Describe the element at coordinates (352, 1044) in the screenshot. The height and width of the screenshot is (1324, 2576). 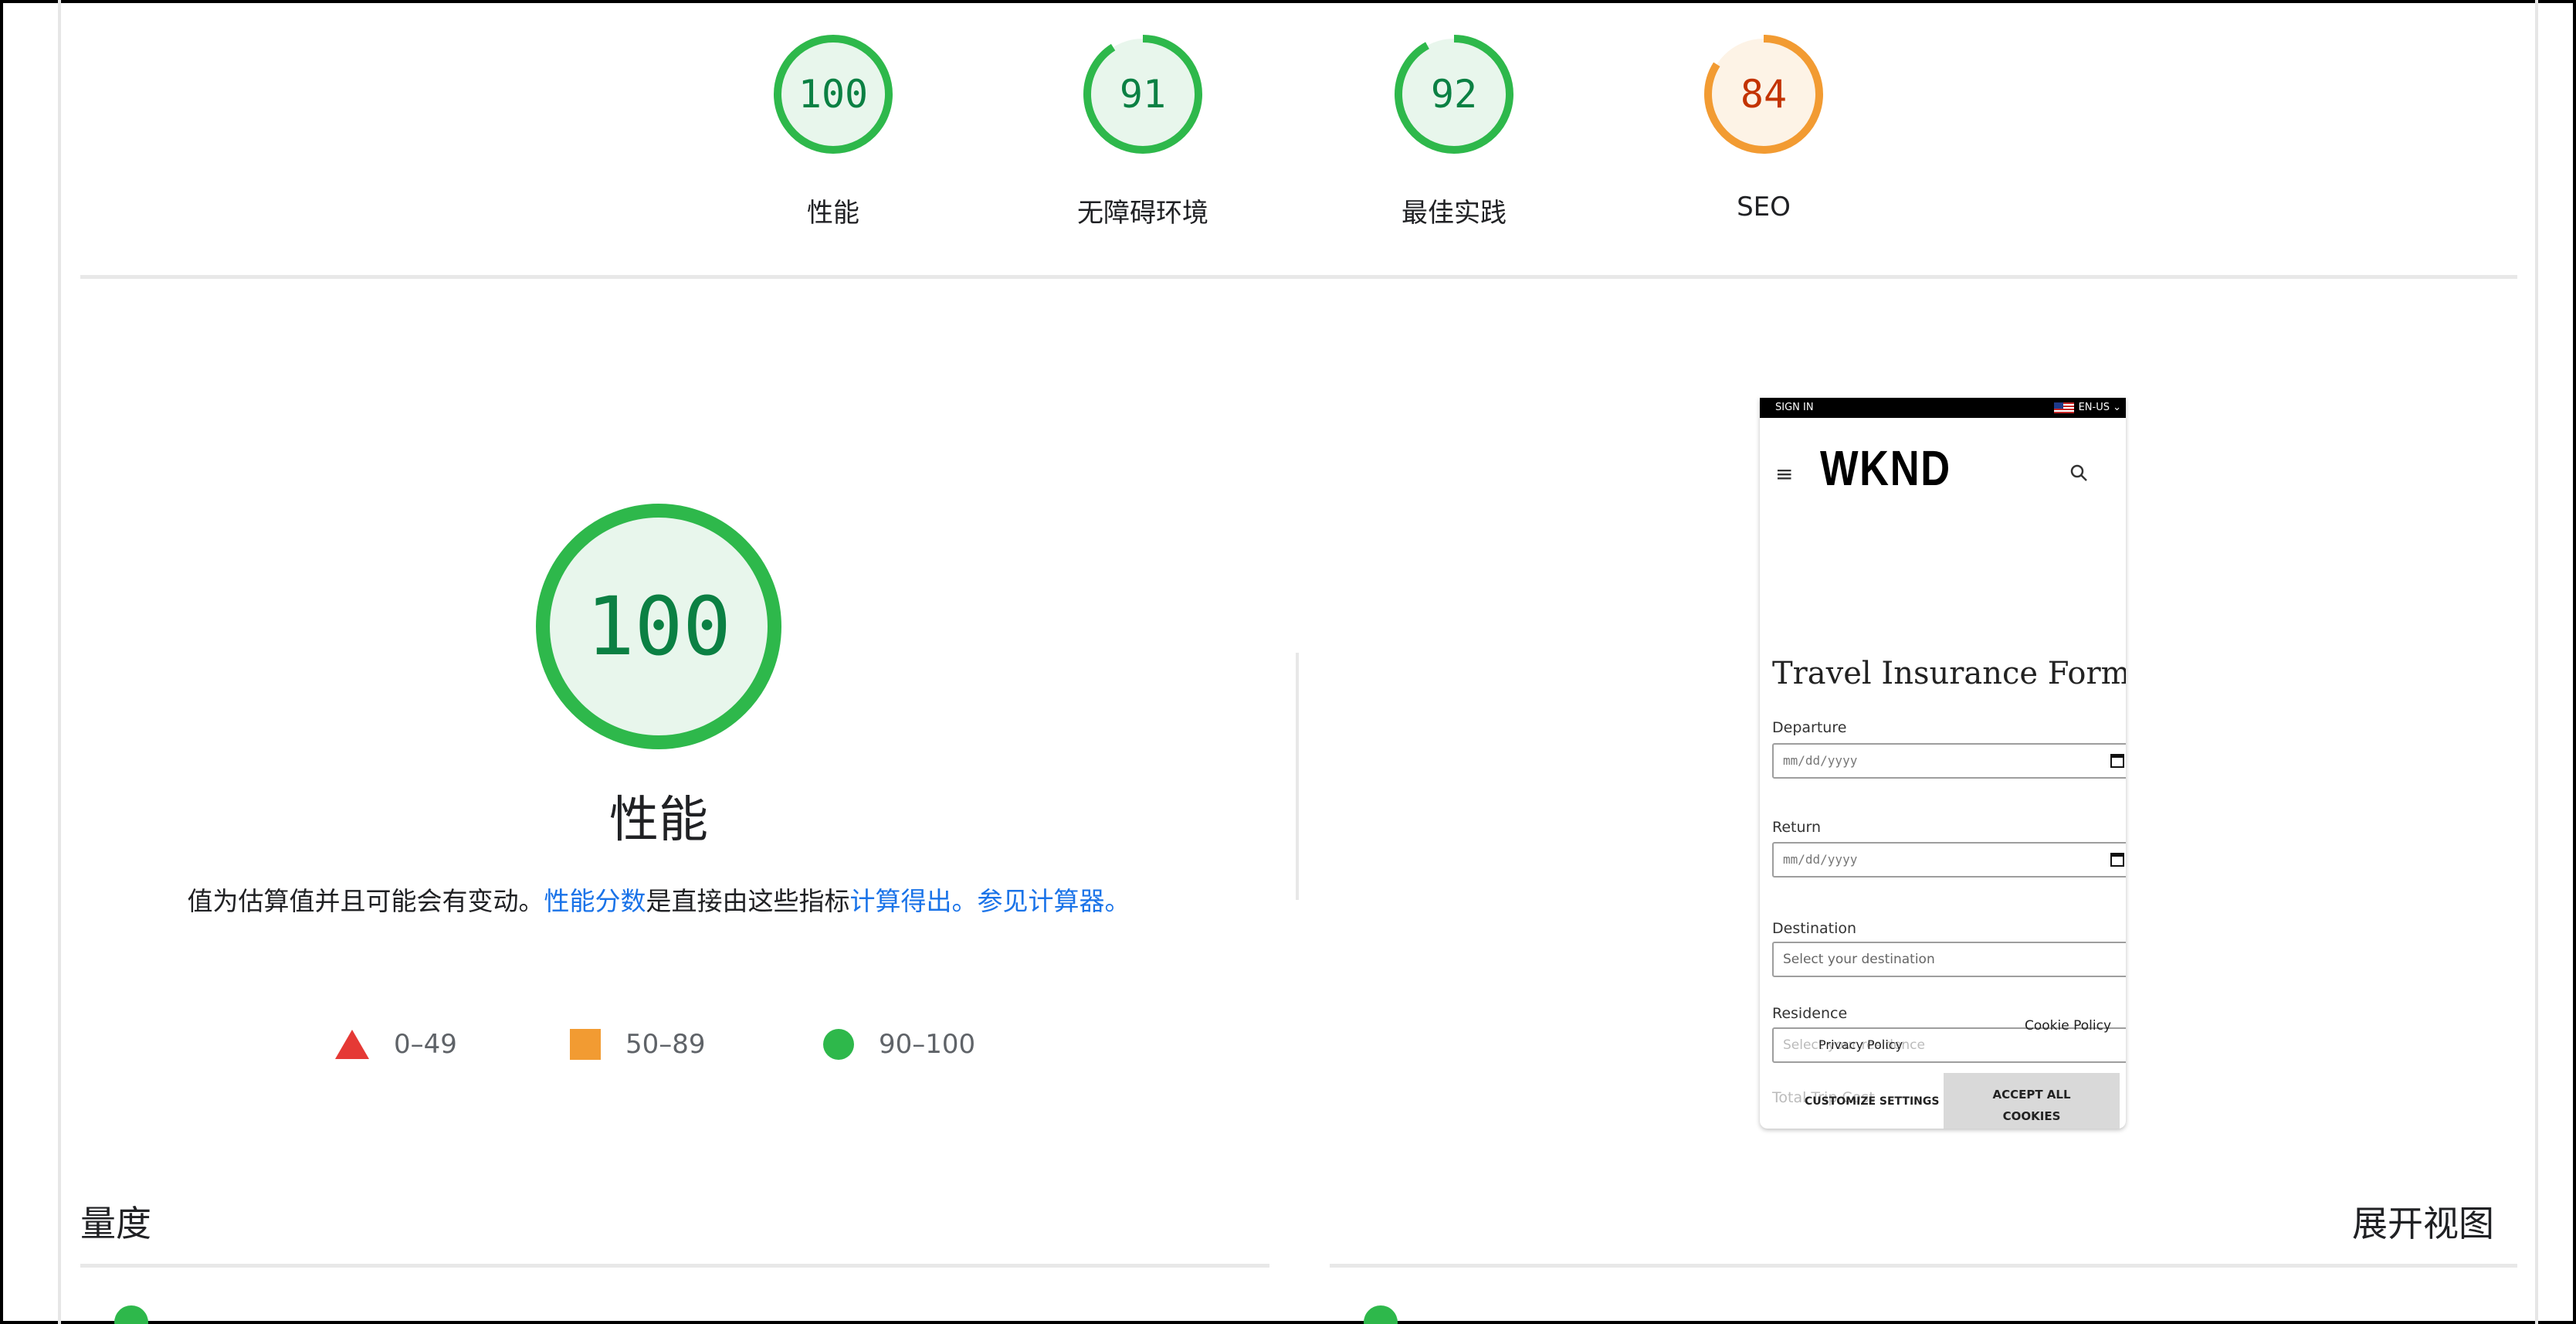
I see `red-triangle-icon` at that location.